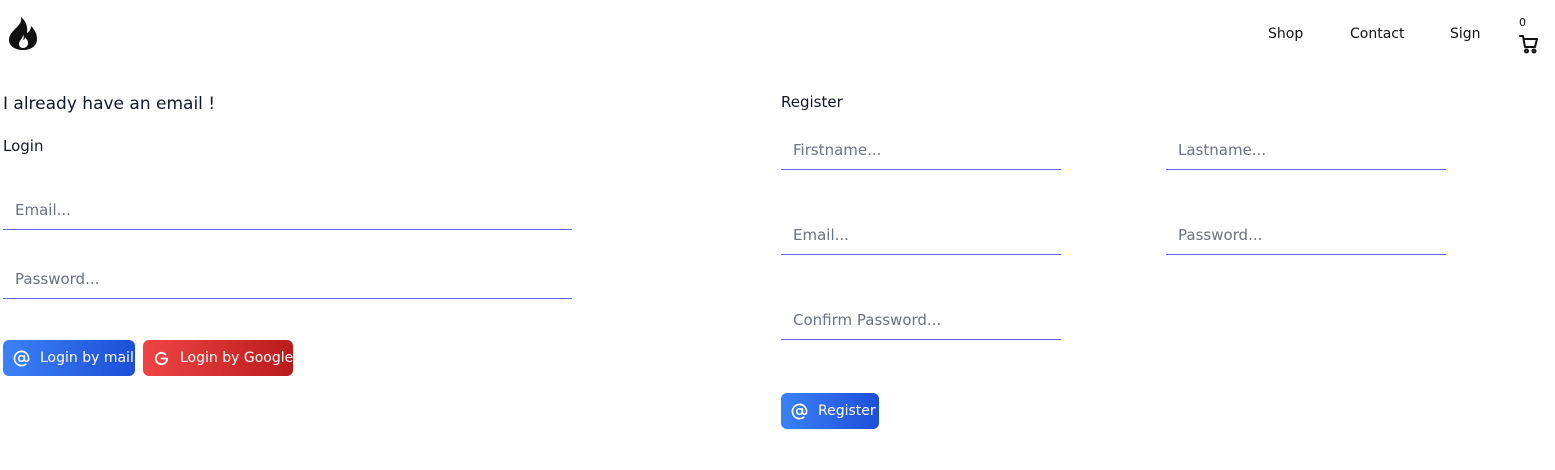 Image resolution: width=1555 pixels, height=470 pixels. I want to click on login-password-input, so click(287, 279).